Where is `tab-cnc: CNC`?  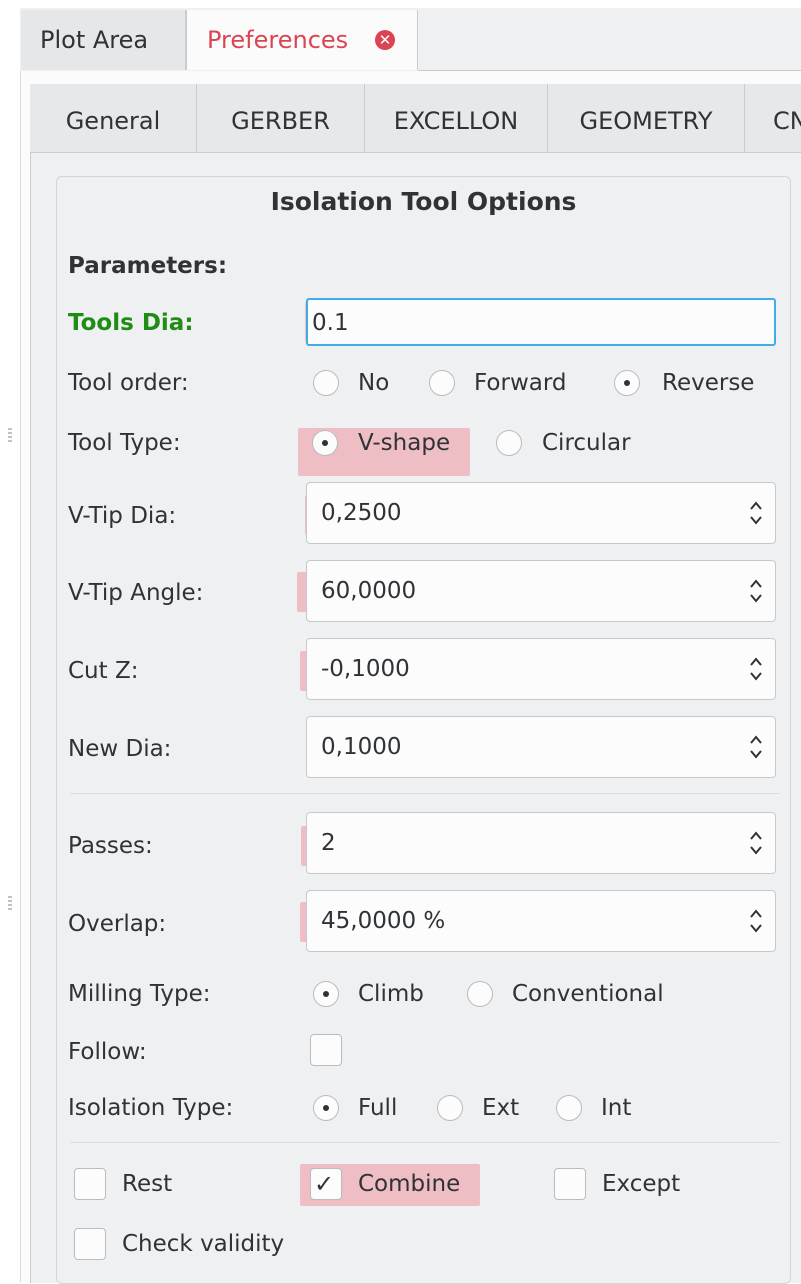
tab-cnc: CNC is located at coordinates (773, 118).